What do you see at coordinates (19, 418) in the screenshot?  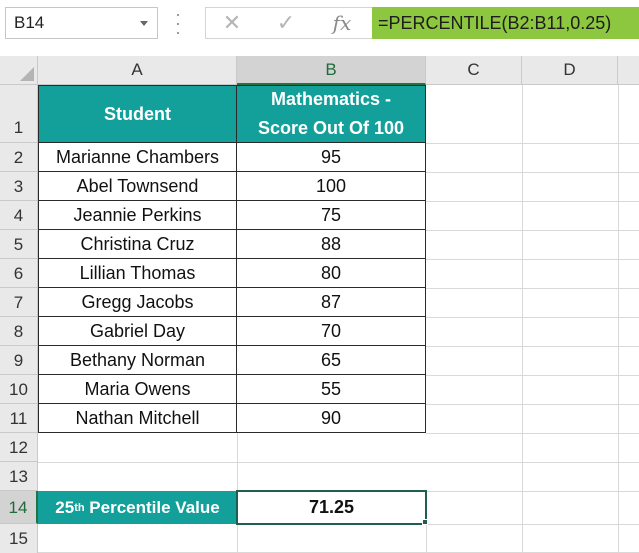 I see `row-header-11: 11` at bounding box center [19, 418].